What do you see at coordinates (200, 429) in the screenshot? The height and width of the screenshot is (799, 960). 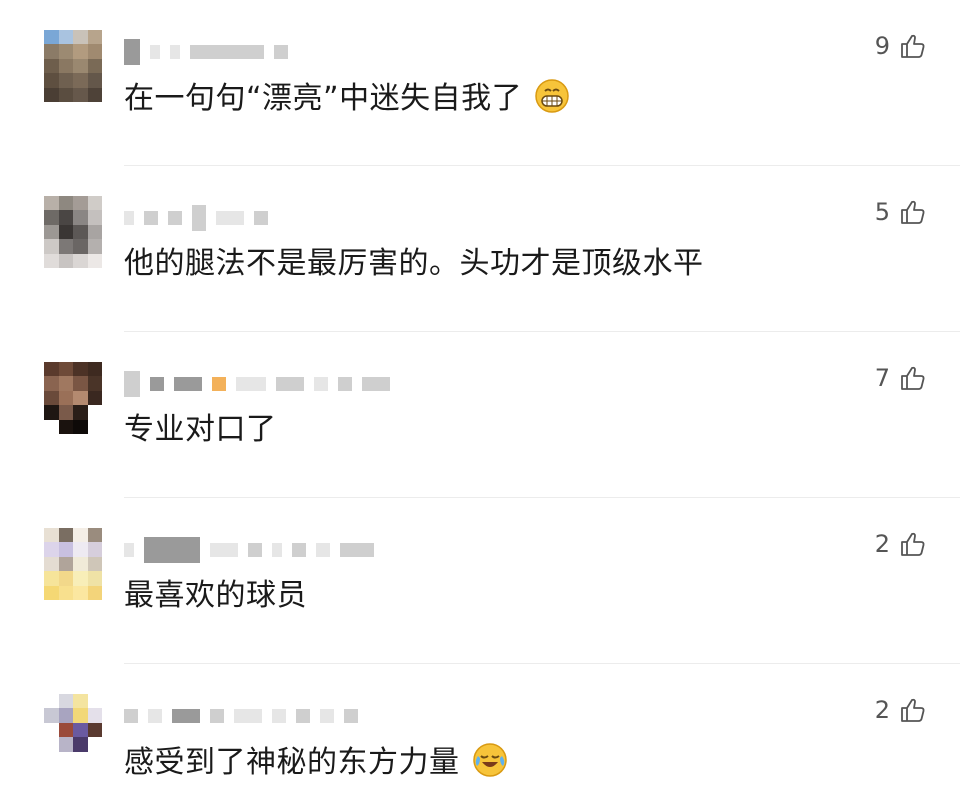 I see `comment-text: 专业对口了` at bounding box center [200, 429].